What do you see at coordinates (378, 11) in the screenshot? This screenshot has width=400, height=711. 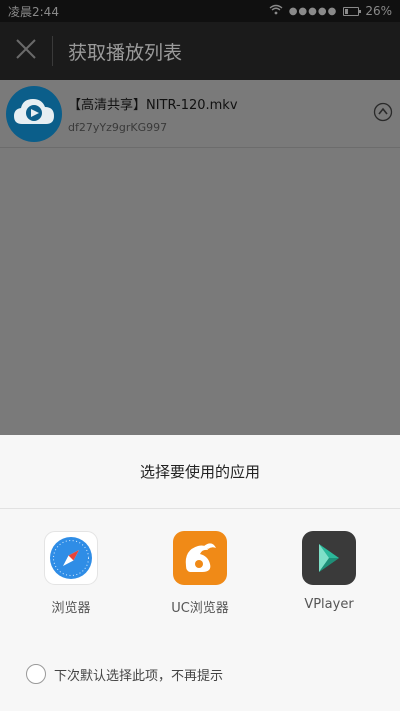 I see `battery-percent: 26%` at bounding box center [378, 11].